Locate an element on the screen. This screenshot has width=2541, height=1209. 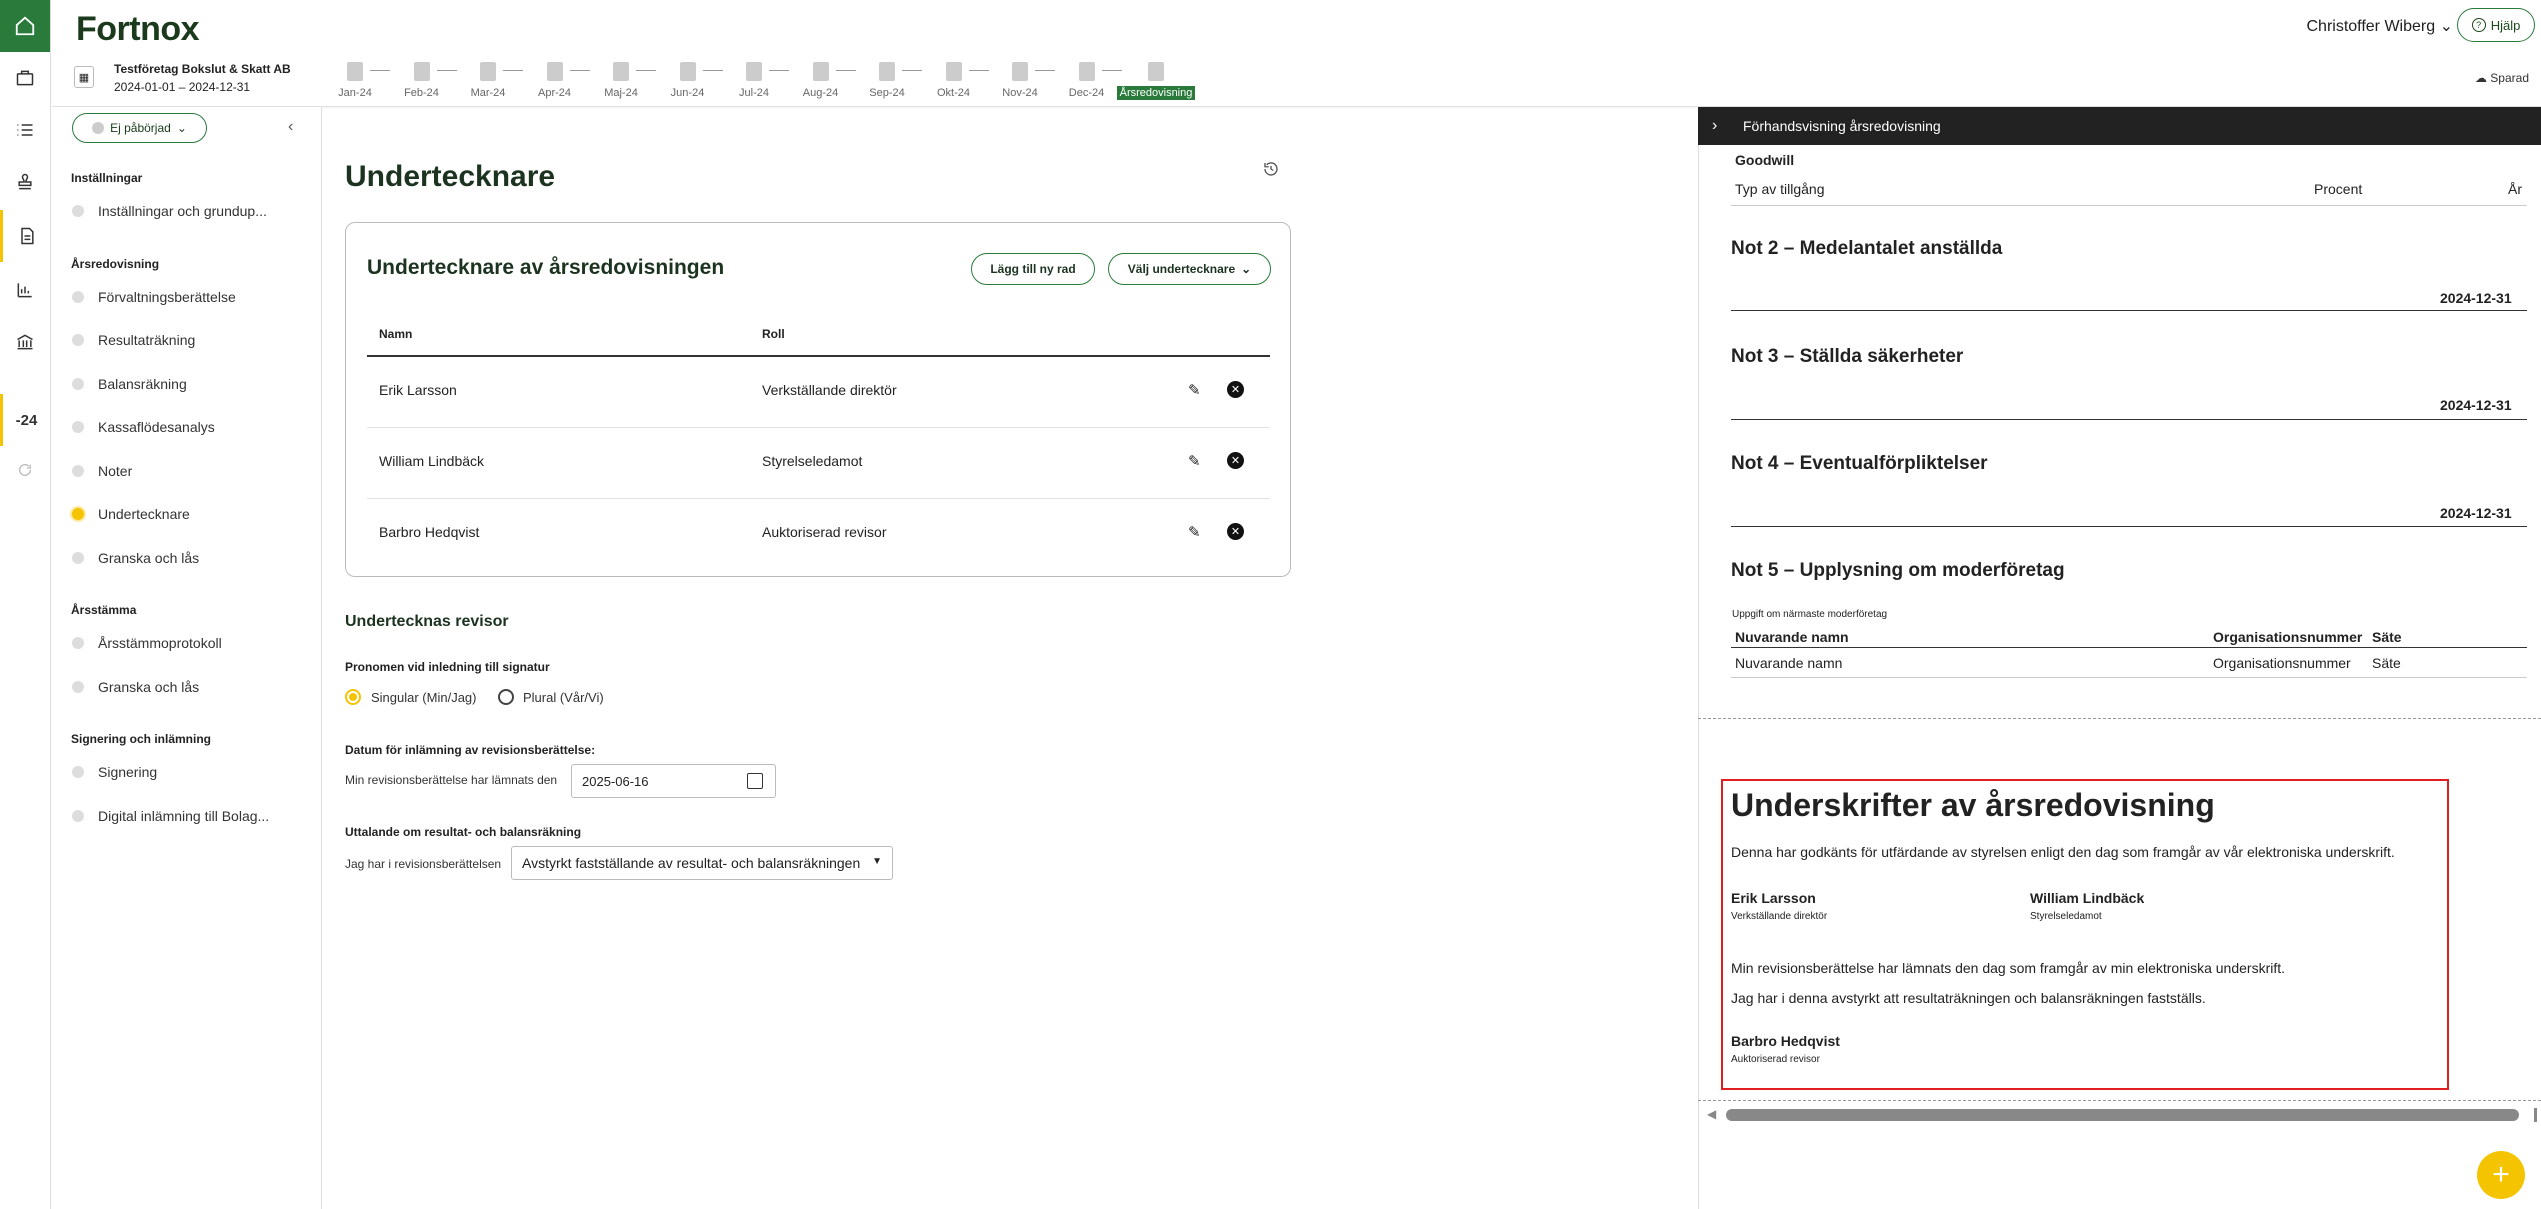
timeline-label: Nov-24 is located at coordinates (1020, 93).